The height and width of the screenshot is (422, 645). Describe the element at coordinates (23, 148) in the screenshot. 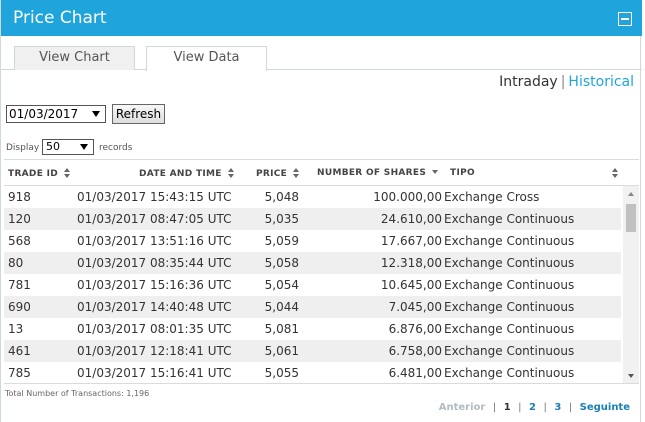

I see `display-label: Display` at that location.